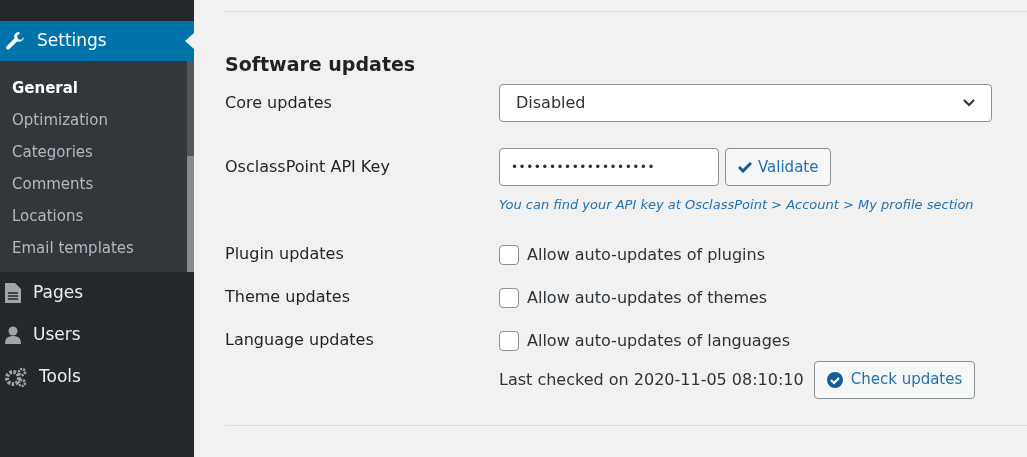 The width and height of the screenshot is (1027, 457). I want to click on checkbox-label: Allow auto-updates of plugins, so click(646, 254).